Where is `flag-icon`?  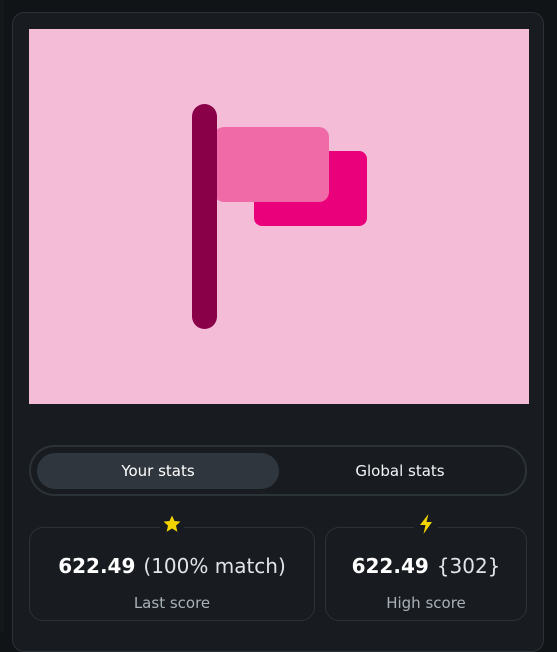
flag-icon is located at coordinates (279, 216).